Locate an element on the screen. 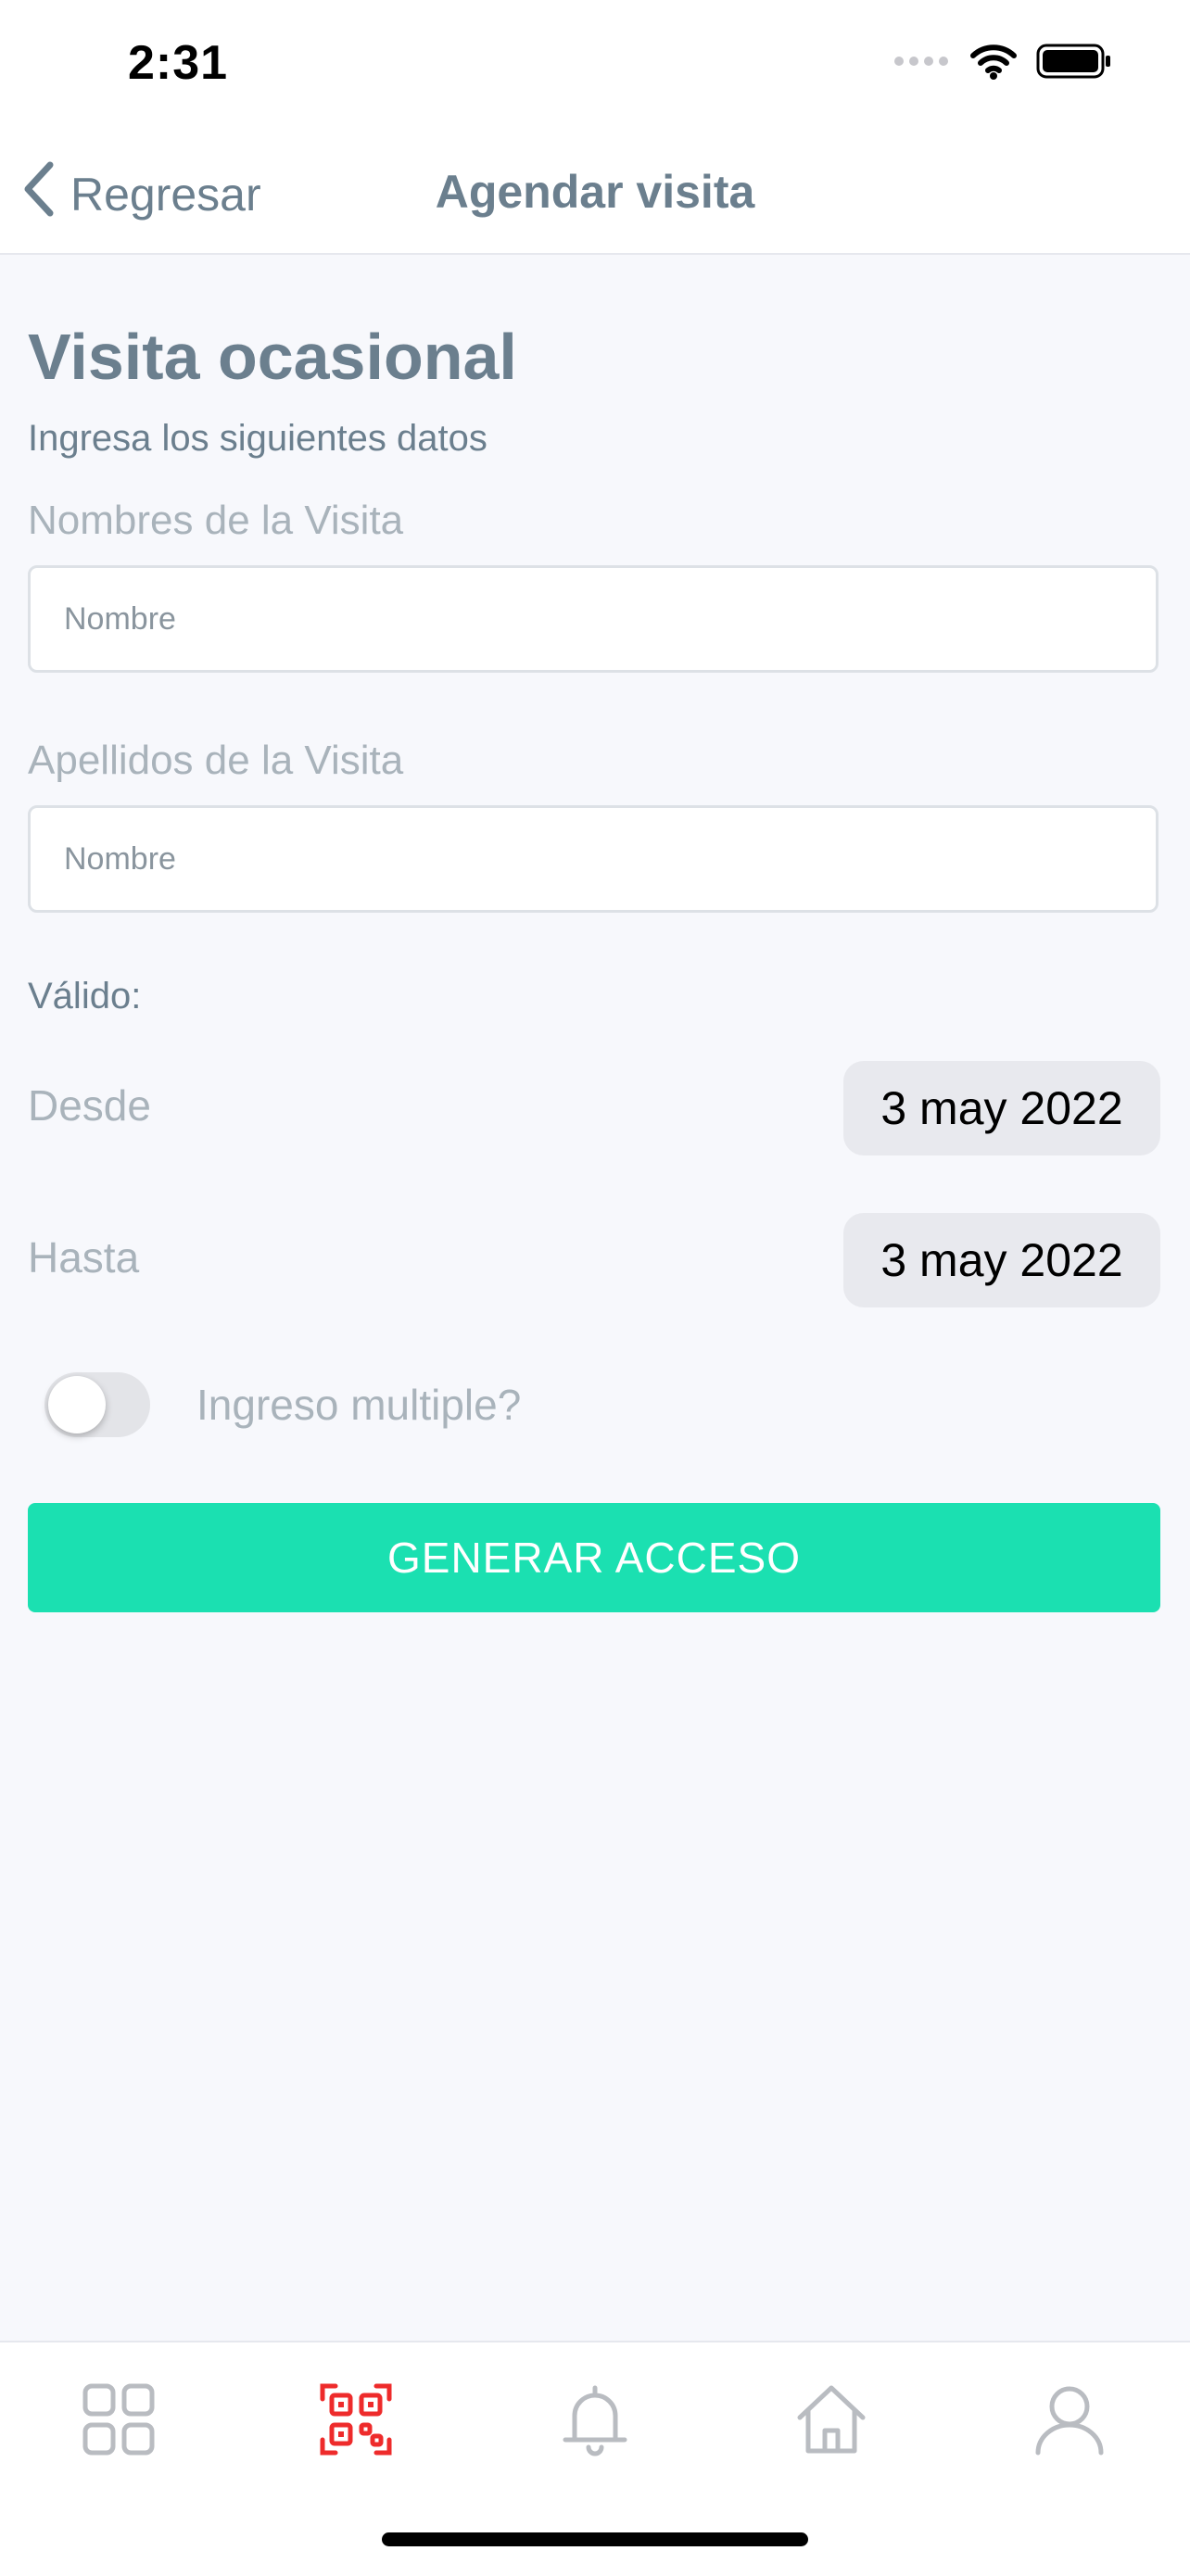 Image resolution: width=1190 pixels, height=2576 pixels. tab-notifications is located at coordinates (595, 2421).